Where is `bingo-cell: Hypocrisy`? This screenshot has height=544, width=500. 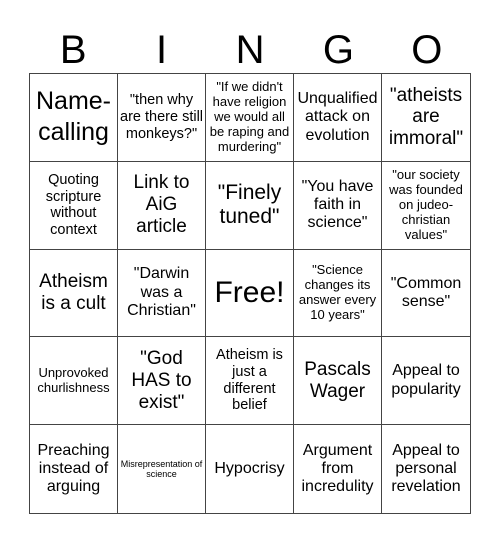
bingo-cell: Hypocrisy is located at coordinates (250, 469).